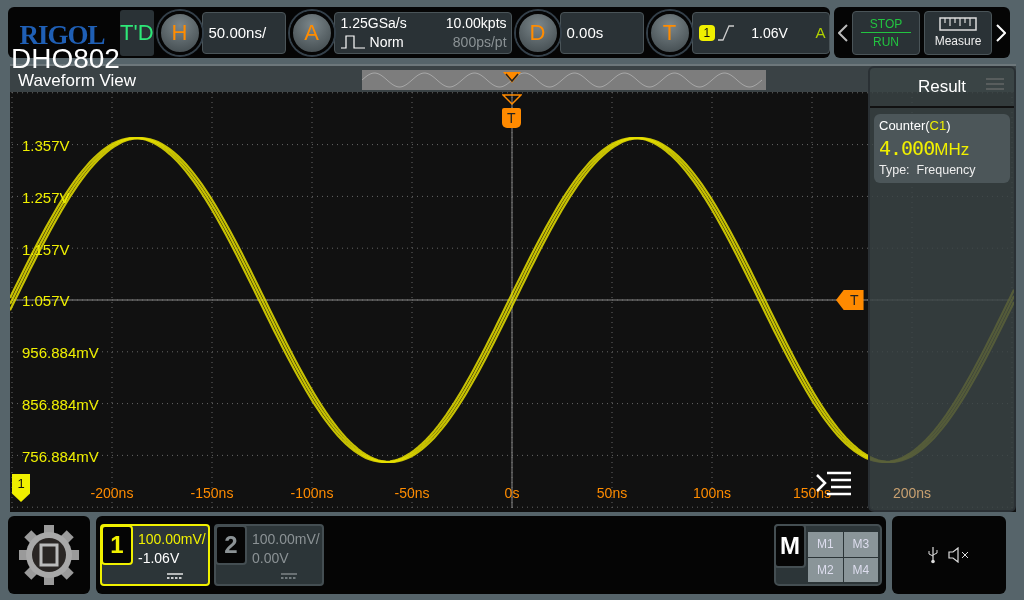 This screenshot has width=1024, height=600. Describe the element at coordinates (886, 32) in the screenshot. I see `run-stop-button: STOP RUN` at that location.